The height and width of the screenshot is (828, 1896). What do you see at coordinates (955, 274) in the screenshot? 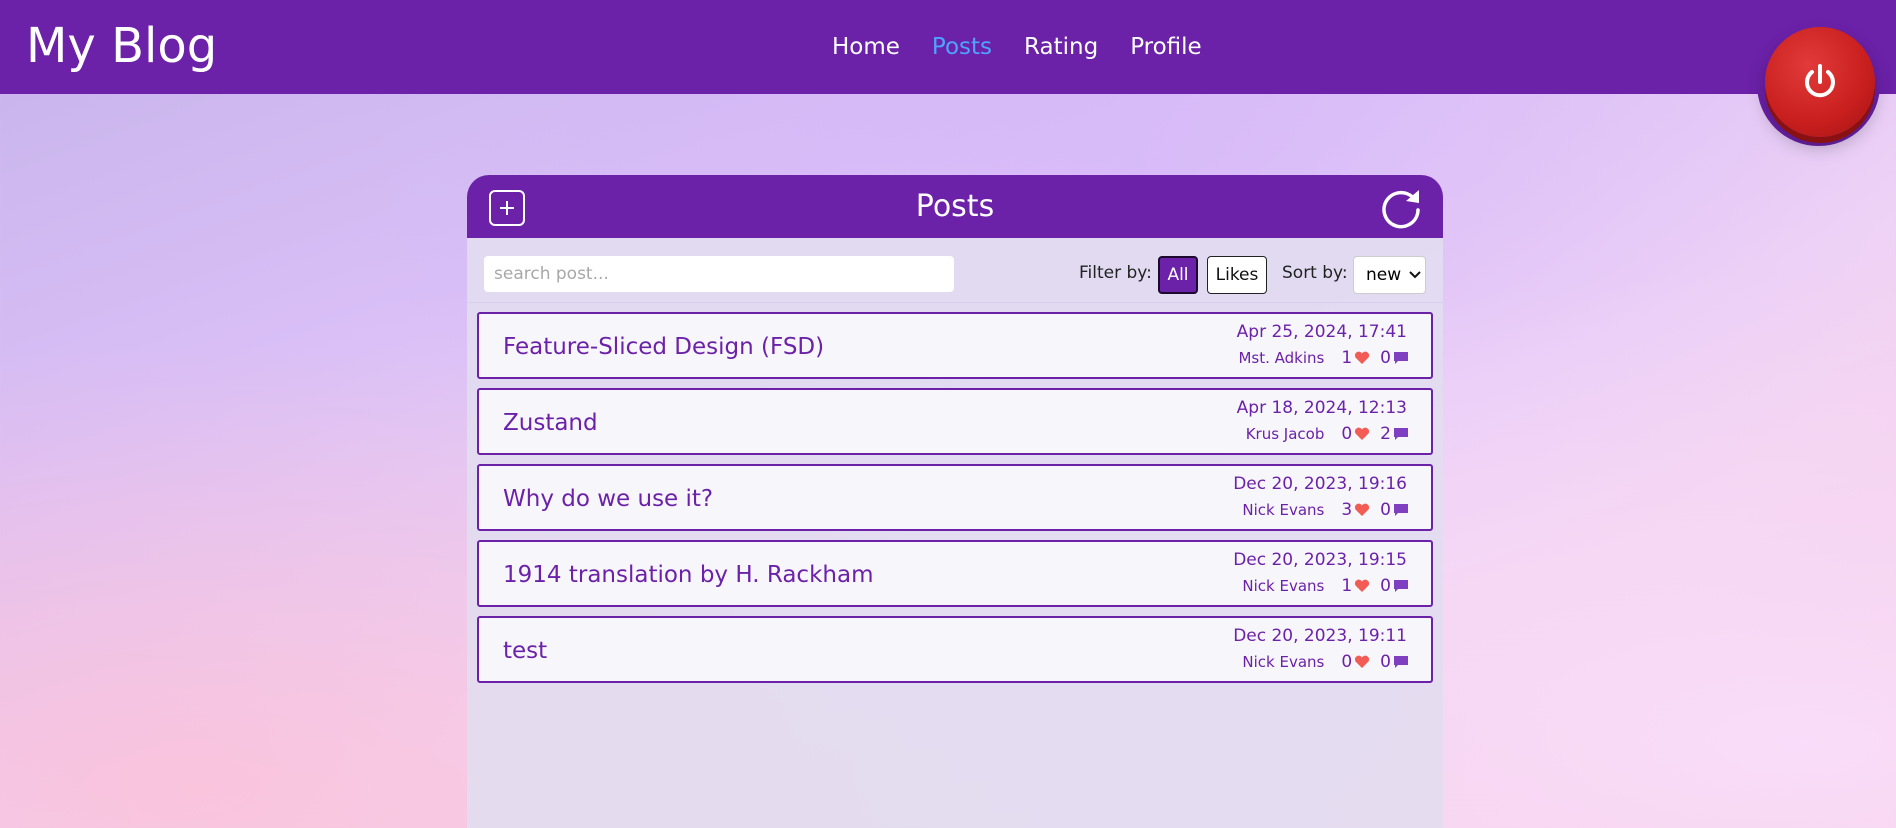
I see `posts-toolbar: Filter by: All Likes Sort by: new` at bounding box center [955, 274].